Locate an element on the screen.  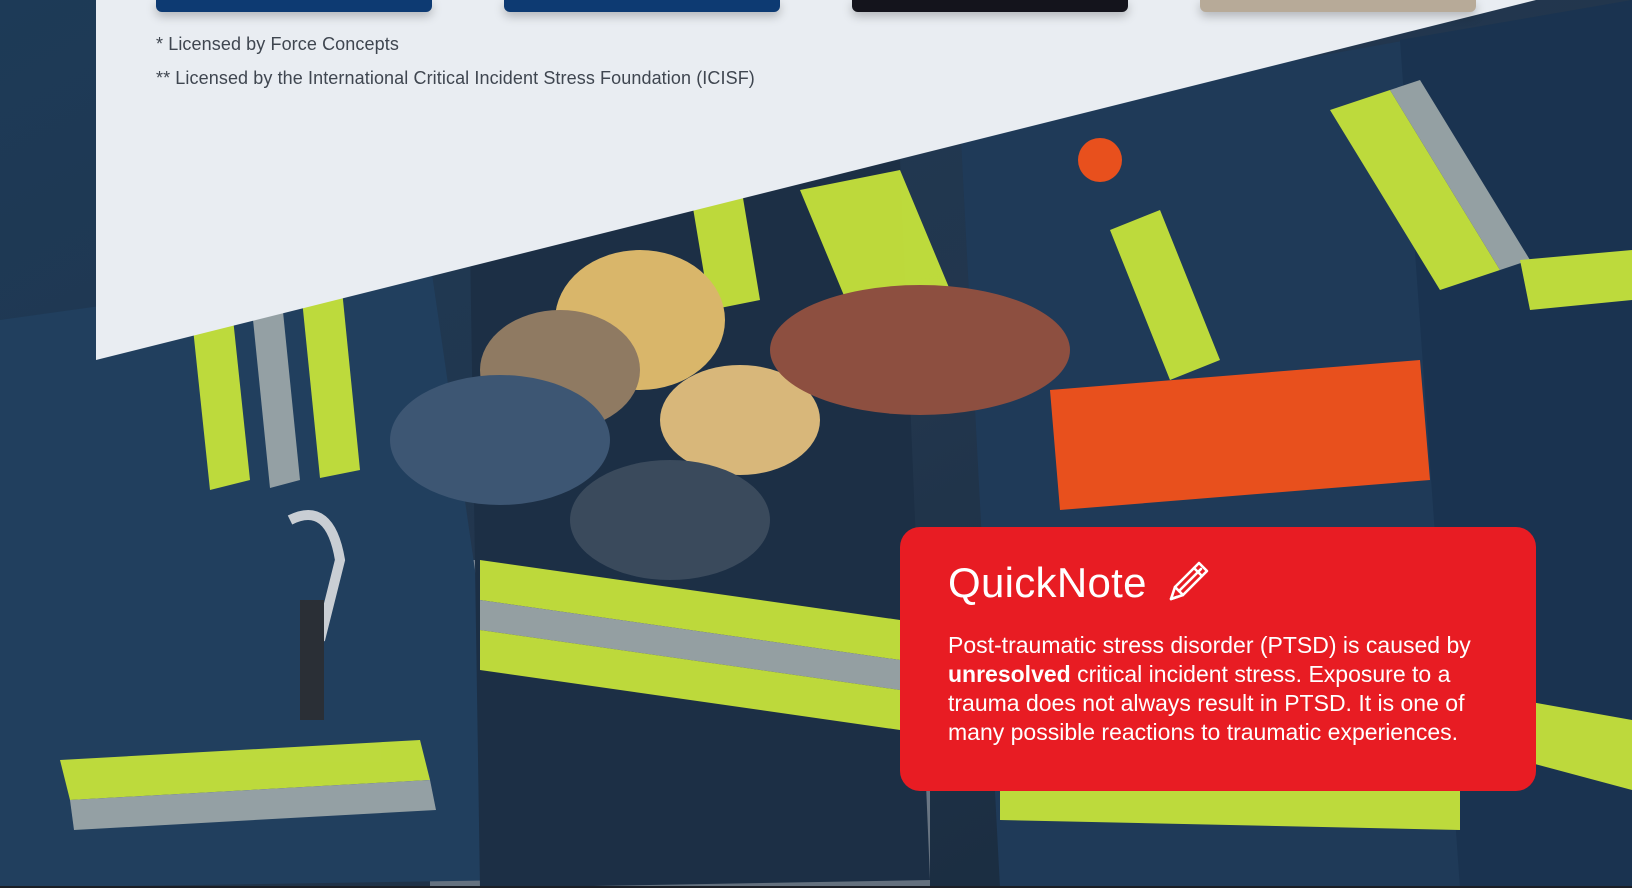
footnote-force-concepts: * Licensed by Force Concepts is located at coordinates (277, 44).